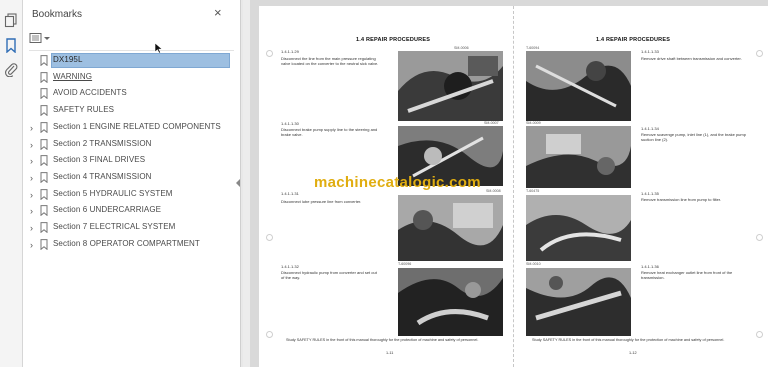 The width and height of the screenshot is (768, 367). I want to click on bookmark-item: › Section 4 TRANSMISSION, so click(128, 178).